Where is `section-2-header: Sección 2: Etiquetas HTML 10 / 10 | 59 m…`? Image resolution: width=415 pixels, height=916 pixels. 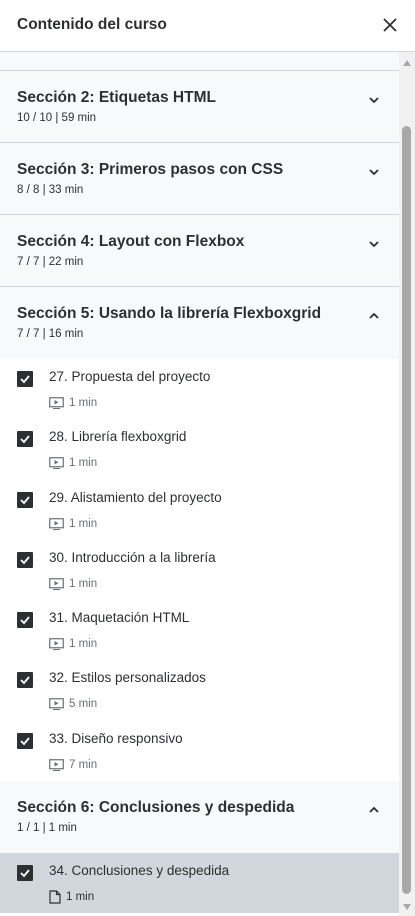
section-2-header: Sección 2: Etiquetas HTML 10 / 10 | 59 m… is located at coordinates (199, 107).